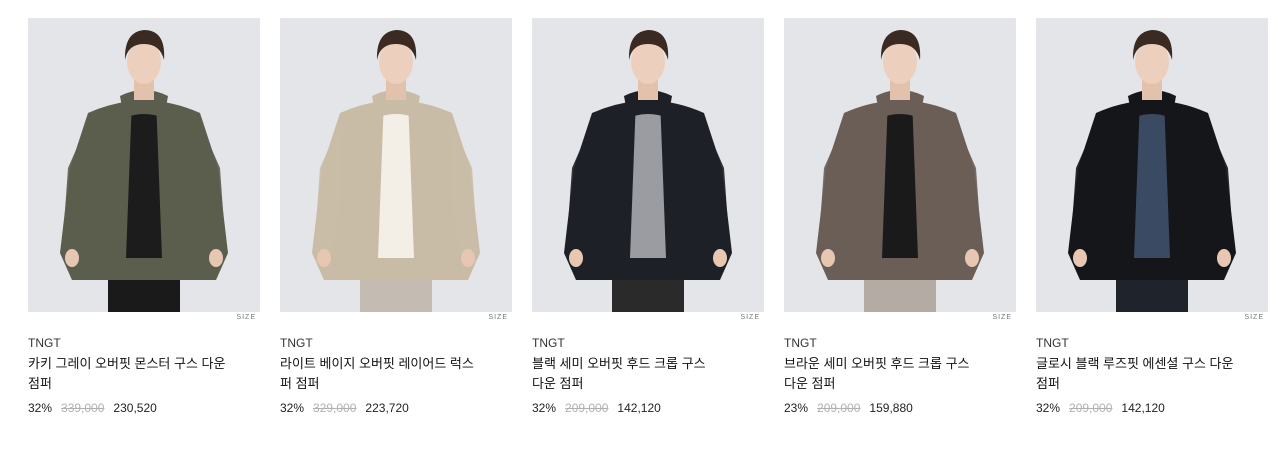 This screenshot has height=466, width=1278. Describe the element at coordinates (144, 171) in the screenshot. I see `model-photo-khaki-parka` at that location.